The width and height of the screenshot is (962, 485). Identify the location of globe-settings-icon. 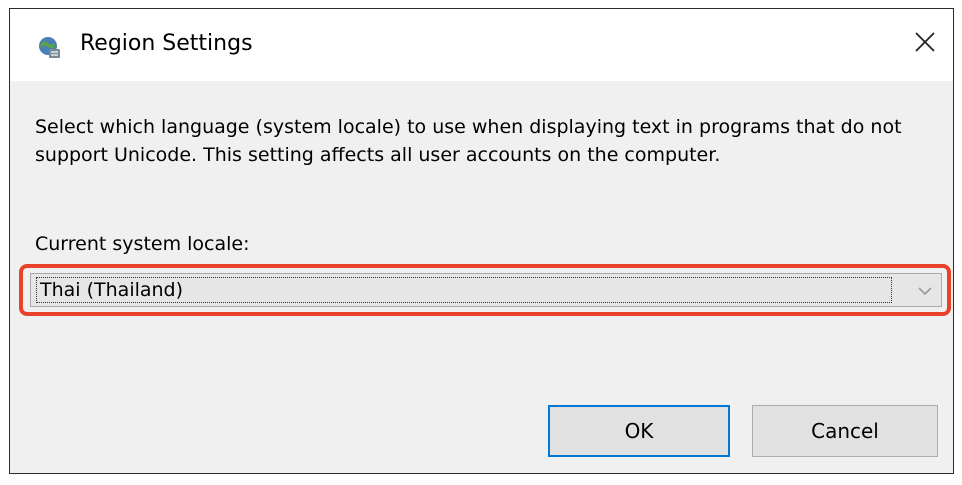
(50, 48).